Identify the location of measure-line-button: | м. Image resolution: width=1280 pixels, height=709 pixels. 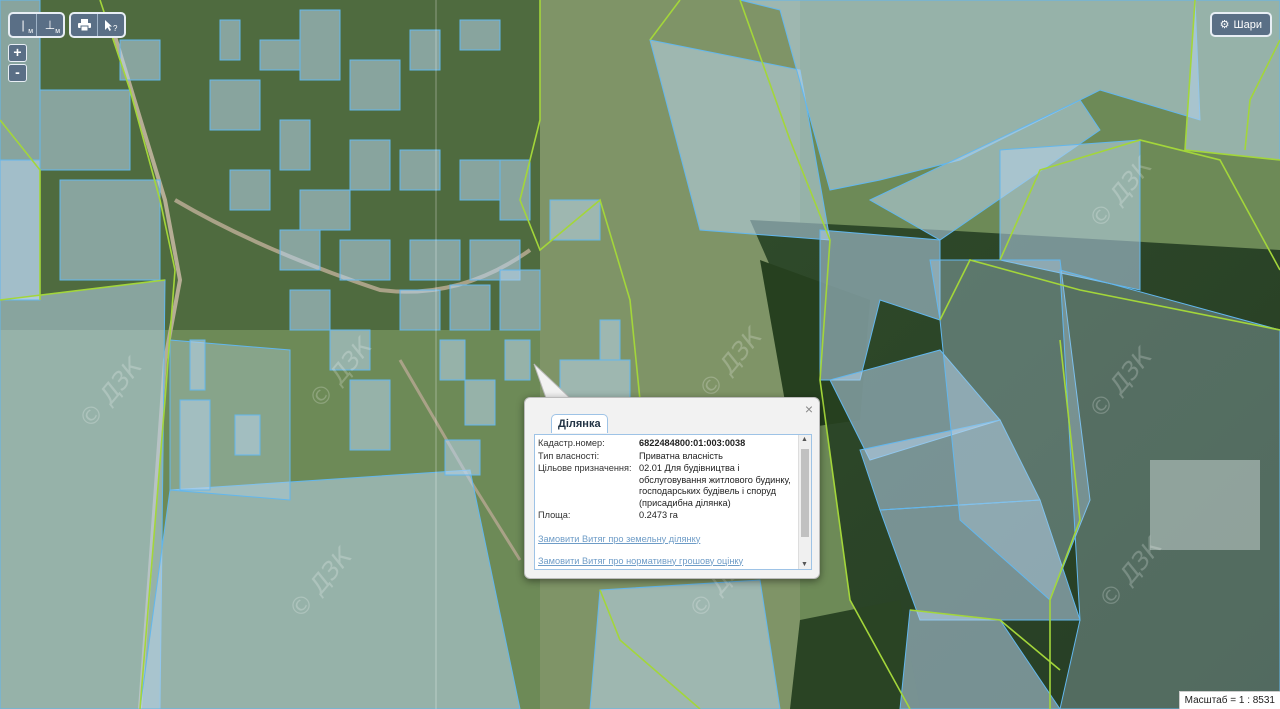
(23, 25).